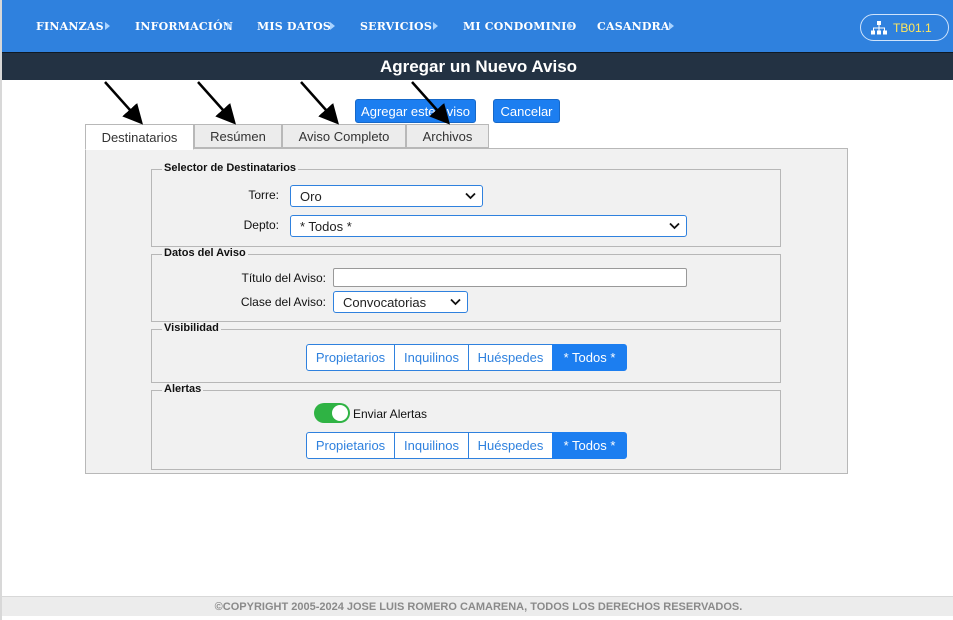 The image size is (953, 620). Describe the element at coordinates (238, 136) in the screenshot. I see `tab-resumen: Resúmen` at that location.